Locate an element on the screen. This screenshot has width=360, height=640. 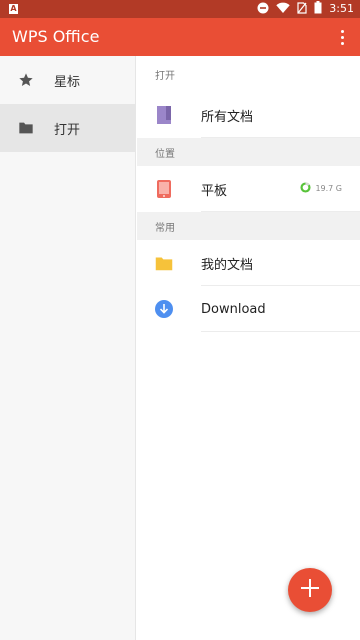
document-icon is located at coordinates (164, 115).